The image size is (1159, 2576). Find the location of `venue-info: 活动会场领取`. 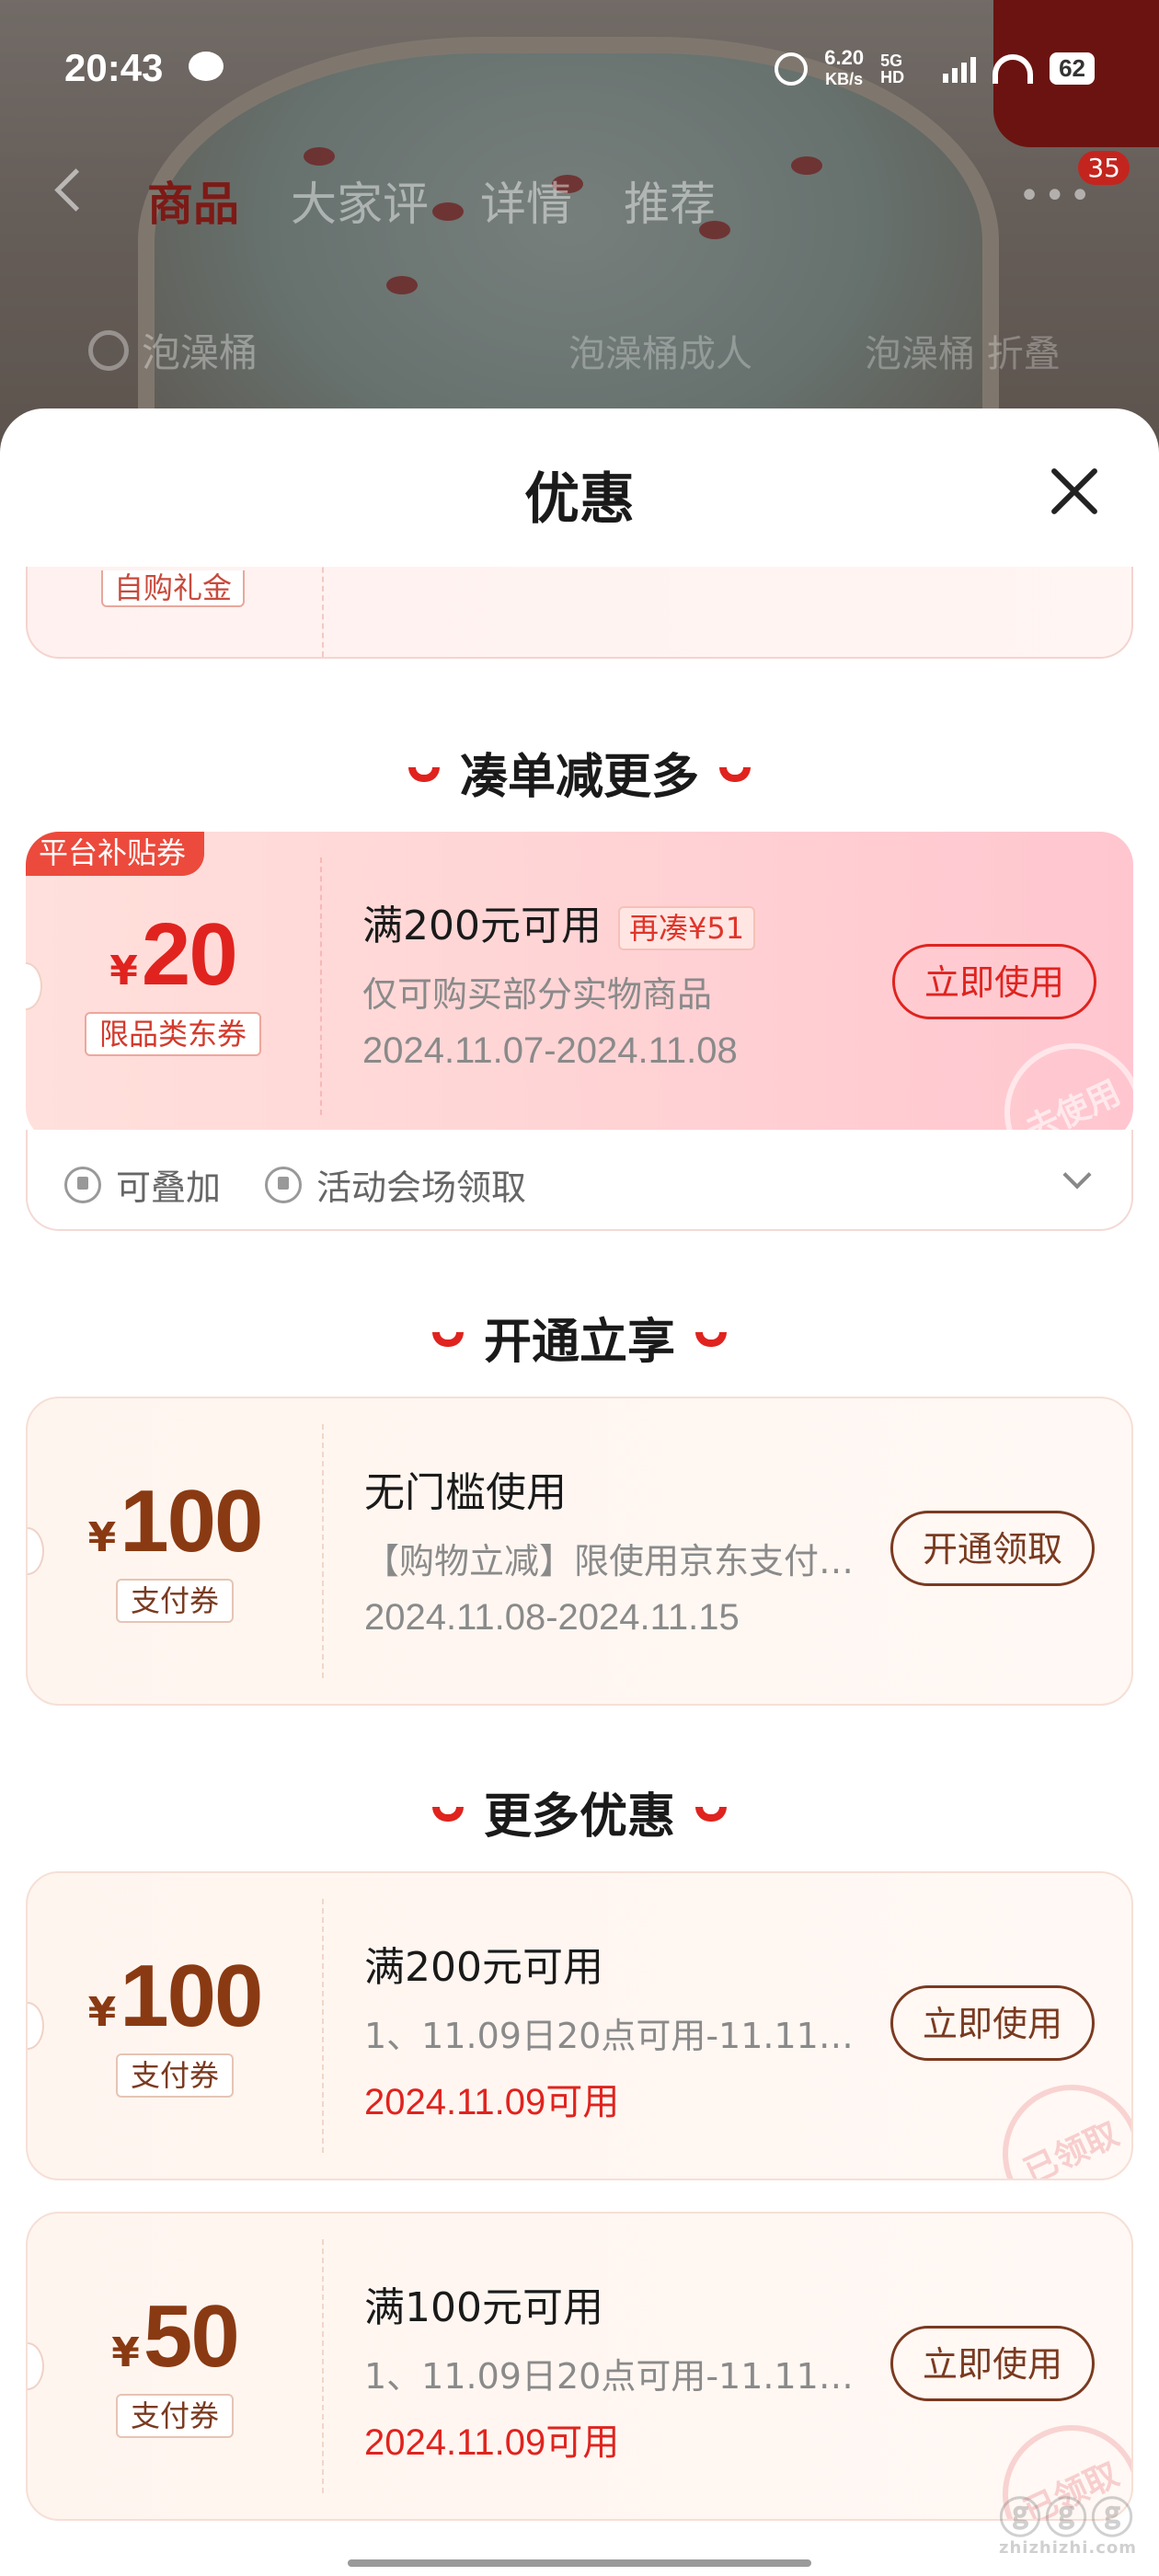

venue-info: 活动会场领取 is located at coordinates (395, 1184).